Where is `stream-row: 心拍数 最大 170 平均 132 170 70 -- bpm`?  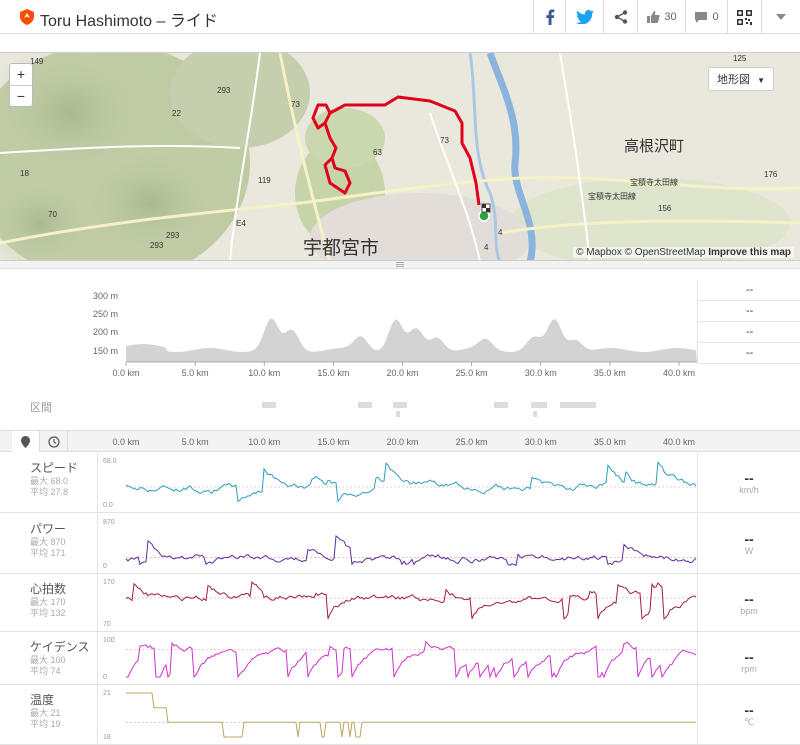
stream-row: 心拍数 最大 170 平均 132 170 70 -- bpm is located at coordinates (400, 603).